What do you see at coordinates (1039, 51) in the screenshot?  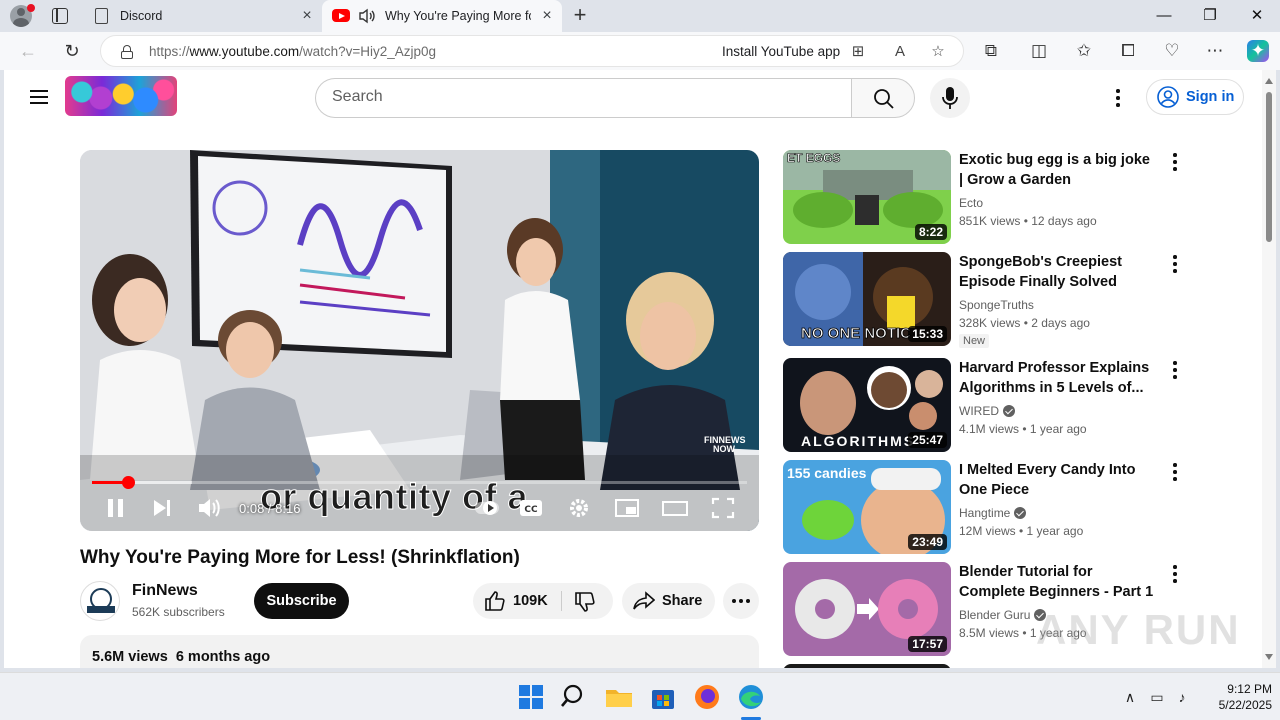 I see `split-screen-icon: ◫` at bounding box center [1039, 51].